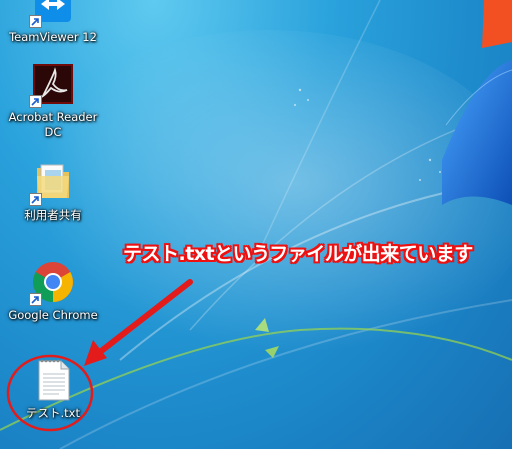  What do you see at coordinates (53, 124) in the screenshot?
I see `desktop-icon-label: Acrobat Reader DC` at bounding box center [53, 124].